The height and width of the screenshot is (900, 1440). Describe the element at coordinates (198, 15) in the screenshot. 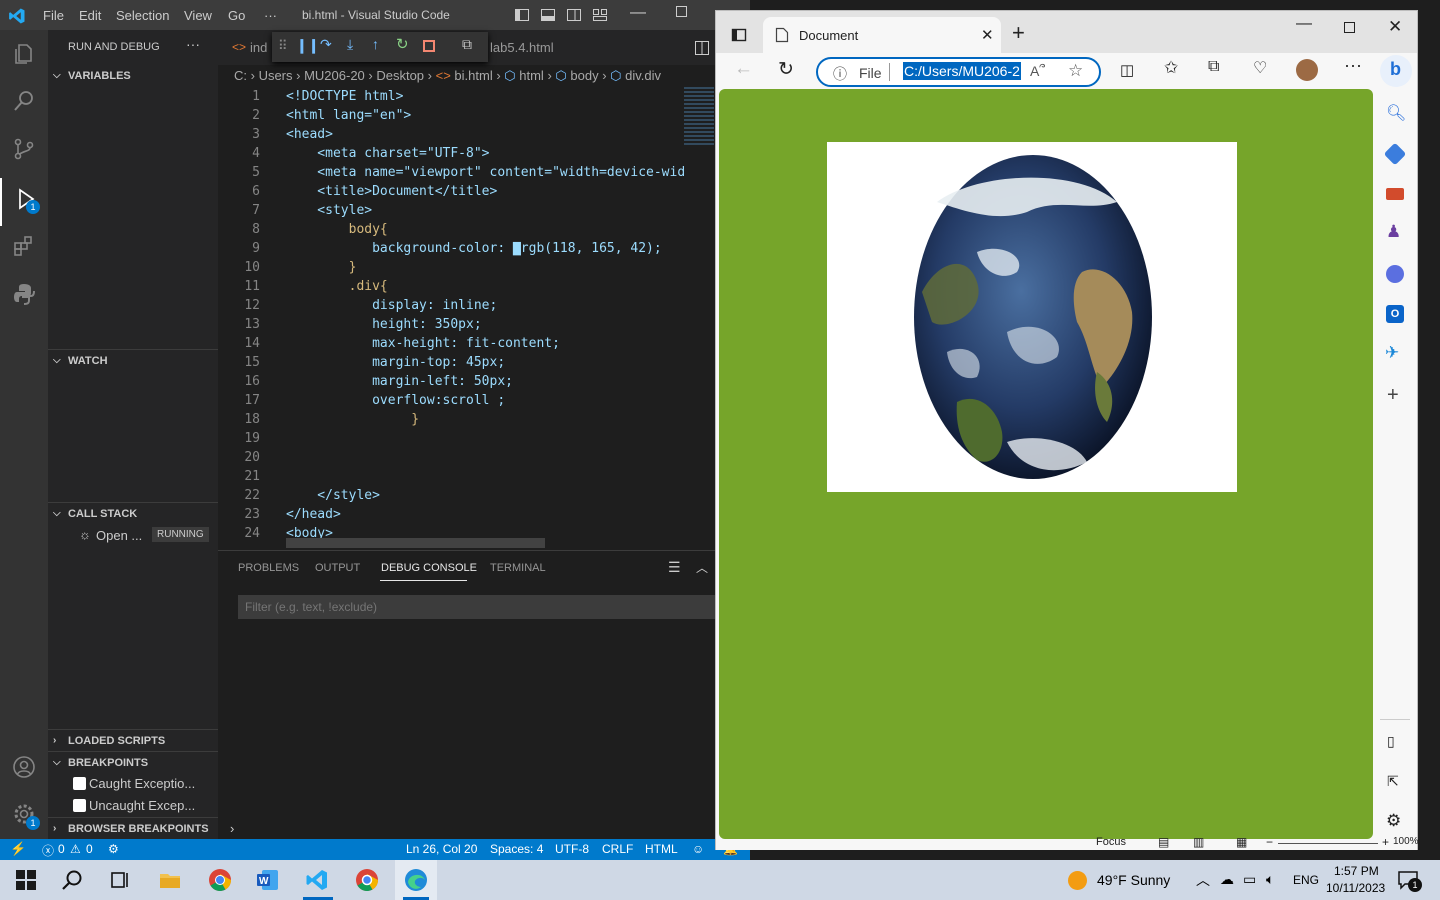

I see `menu-view: View` at that location.